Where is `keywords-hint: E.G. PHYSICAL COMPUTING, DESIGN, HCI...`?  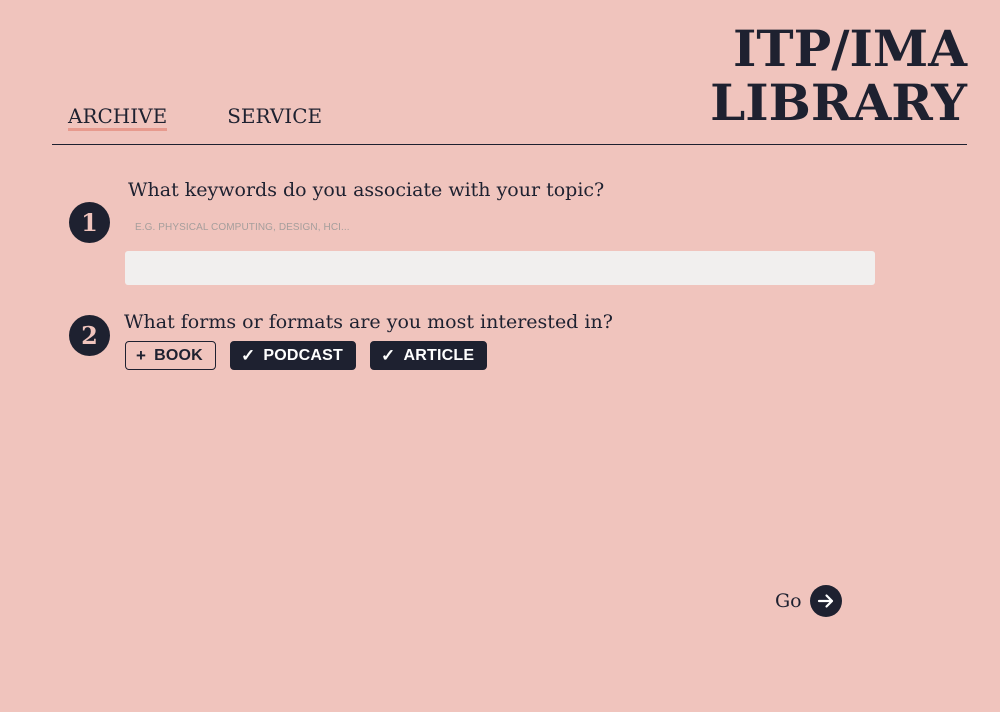
keywords-hint: E.G. PHYSICAL COMPUTING, DESIGN, HCI... is located at coordinates (242, 227).